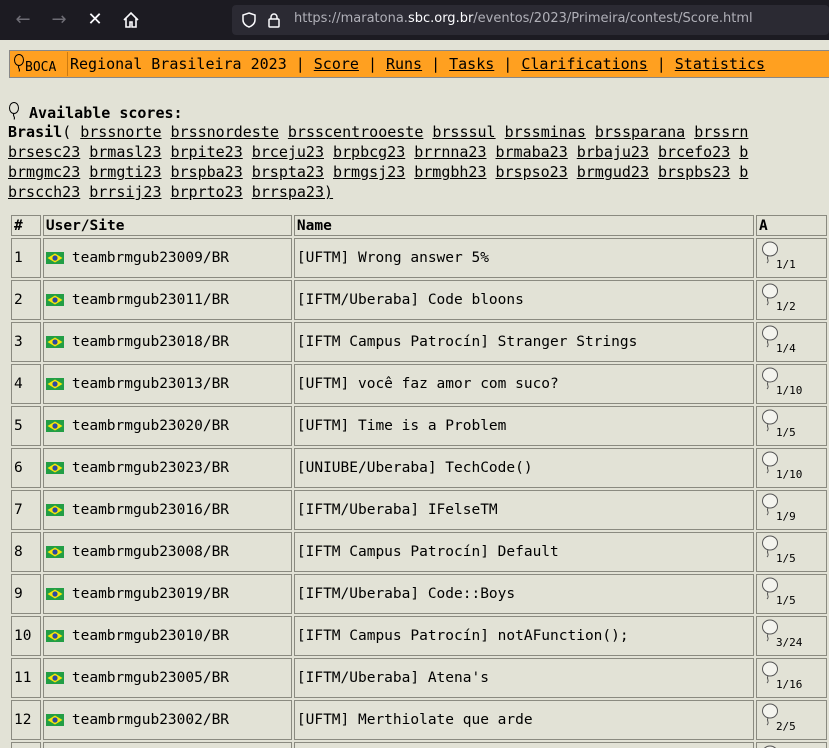 Image resolution: width=829 pixels, height=748 pixels. What do you see at coordinates (545, 132) in the screenshot?
I see `score-link-brssminas: brssminas` at bounding box center [545, 132].